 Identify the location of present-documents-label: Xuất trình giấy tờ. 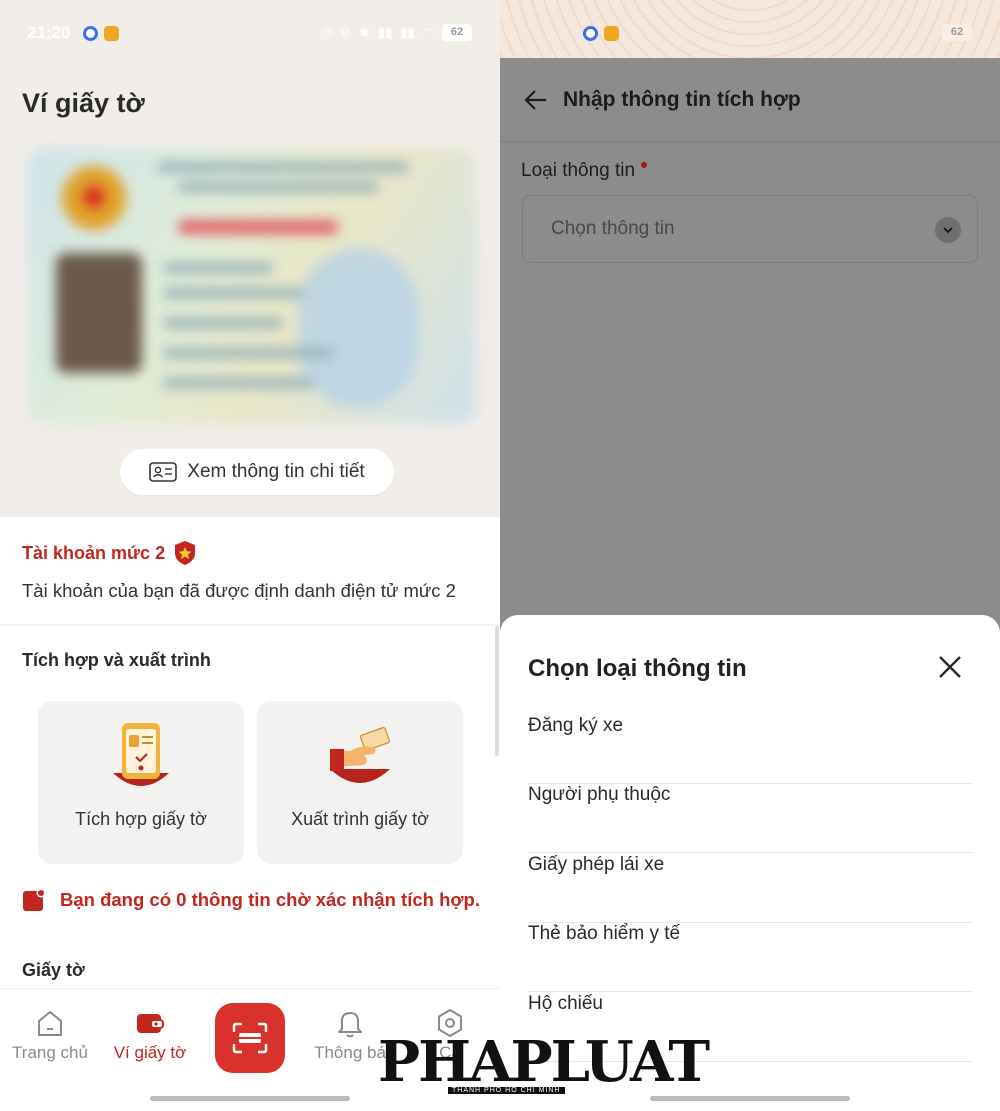
(360, 819).